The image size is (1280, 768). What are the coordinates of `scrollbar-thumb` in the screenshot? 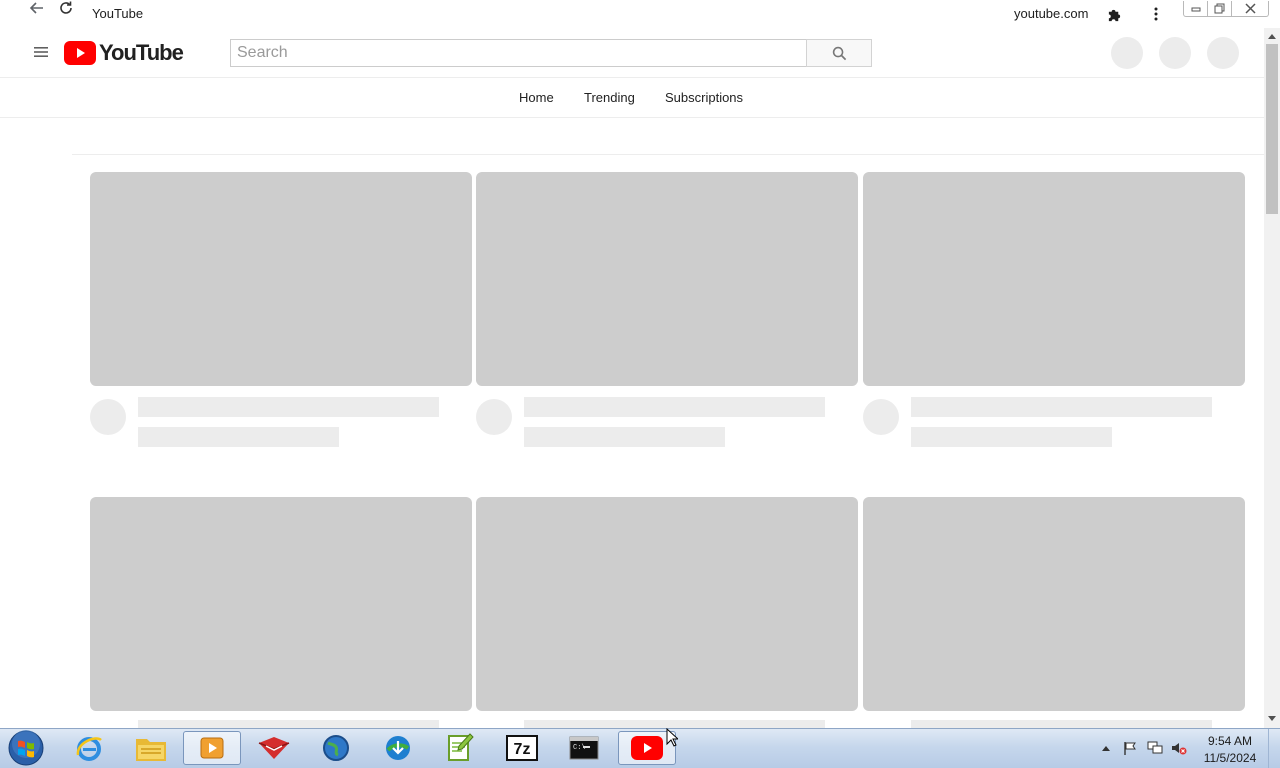 It's located at (1272, 129).